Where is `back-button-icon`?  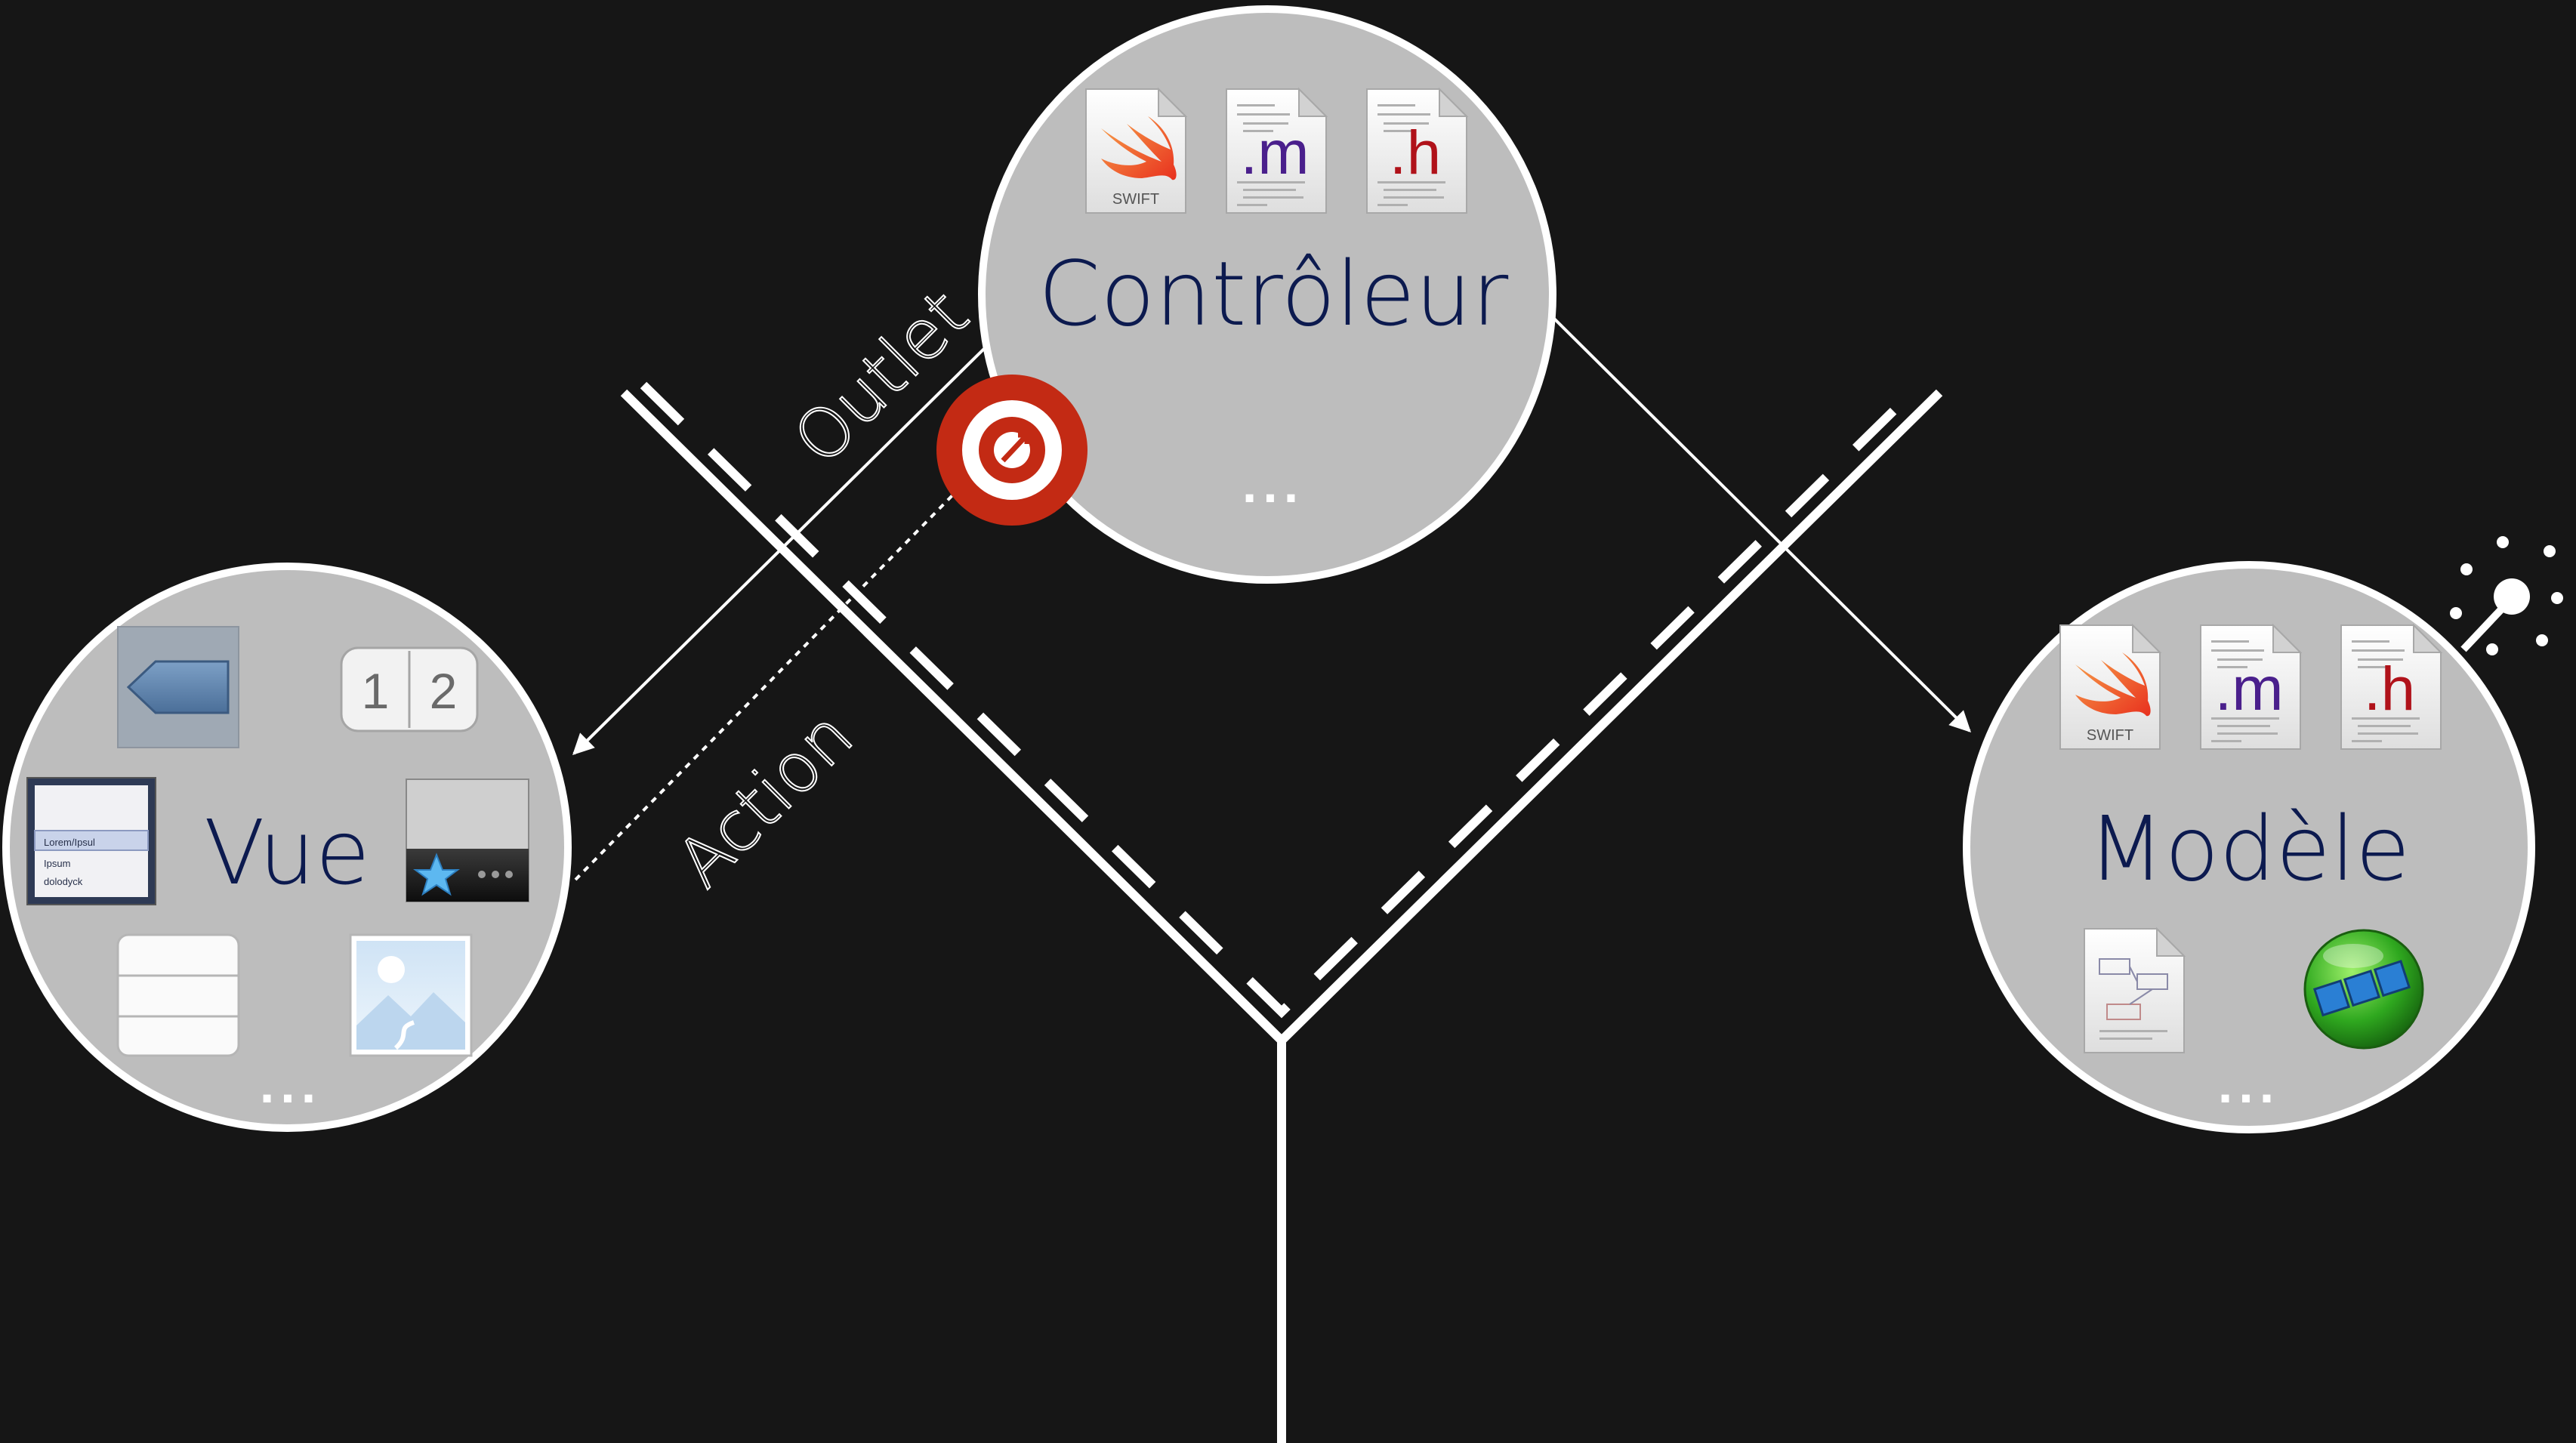 back-button-icon is located at coordinates (178, 687).